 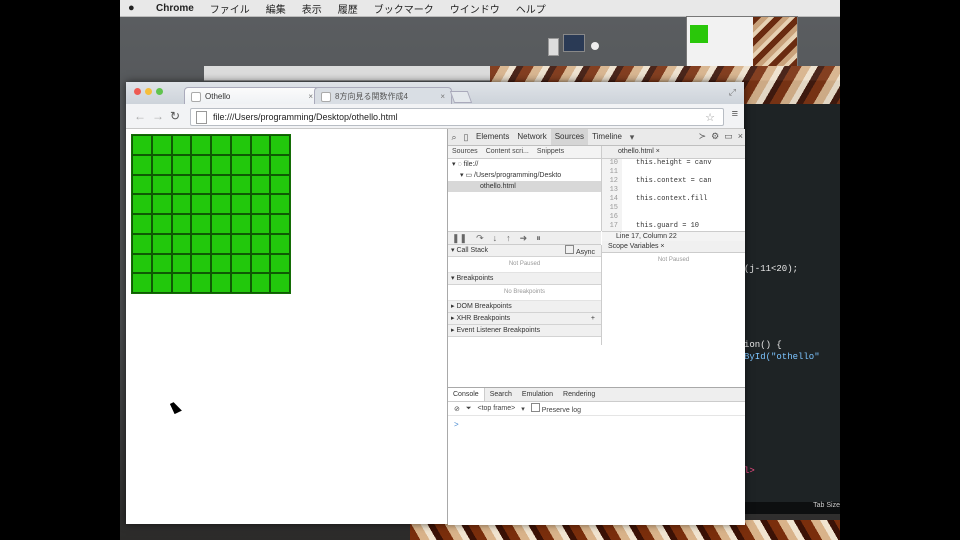 What do you see at coordinates (459, 238) in the screenshot?
I see `pause-icon: ❚❚` at bounding box center [459, 238].